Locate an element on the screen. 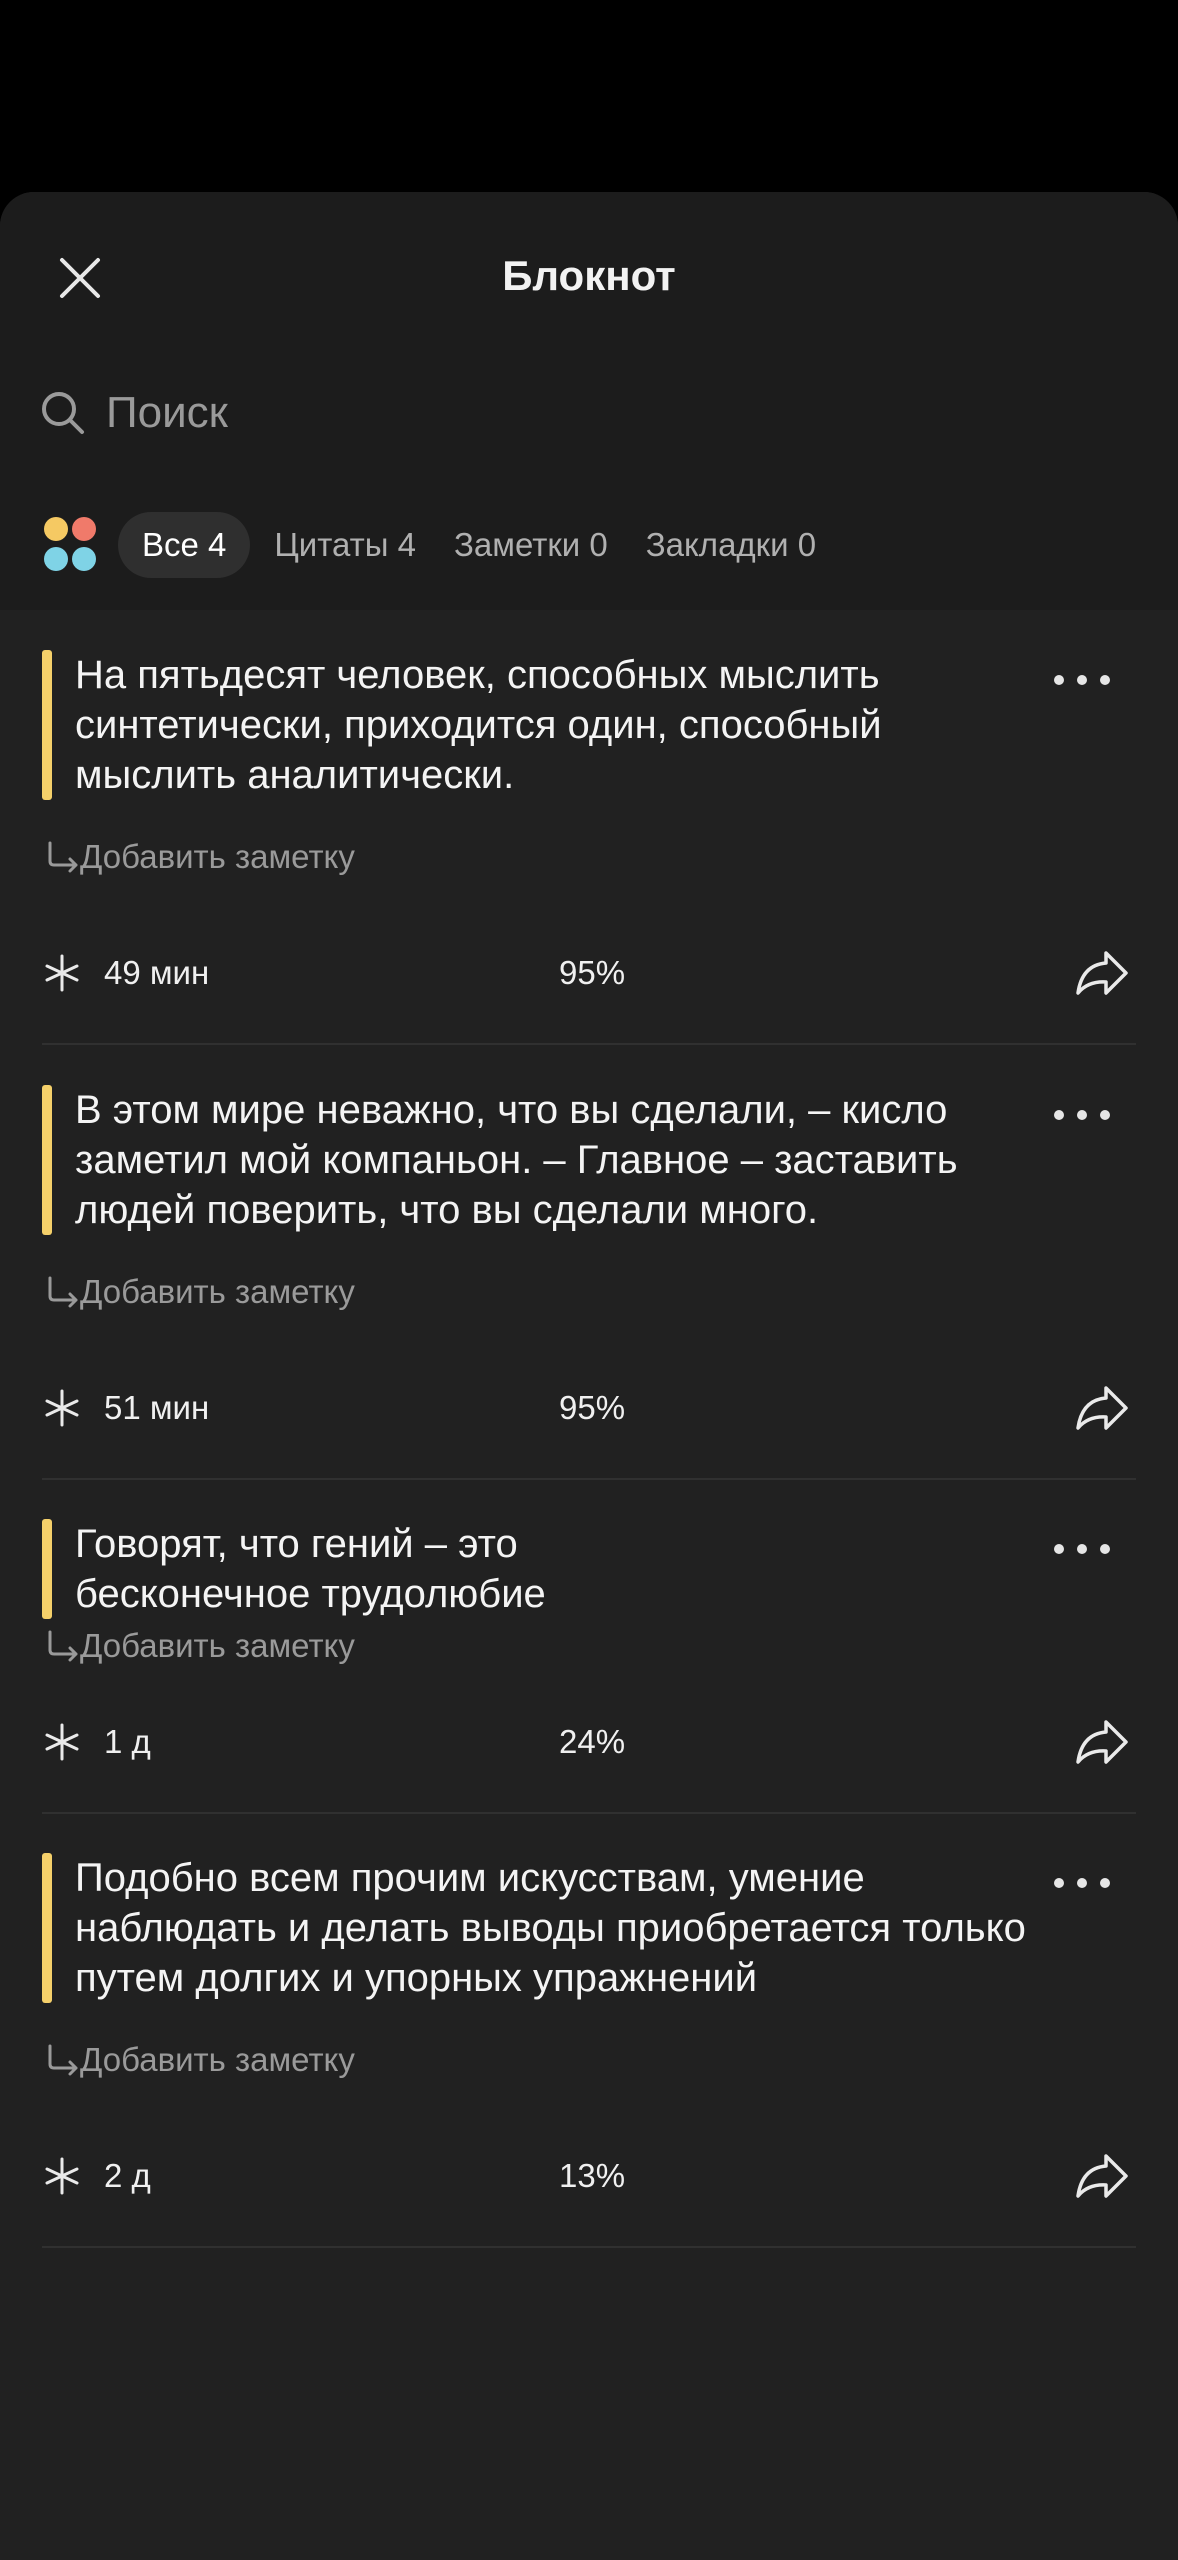 This screenshot has height=2560, width=1178. item-meta: 49 мин 95% is located at coordinates (589, 973).